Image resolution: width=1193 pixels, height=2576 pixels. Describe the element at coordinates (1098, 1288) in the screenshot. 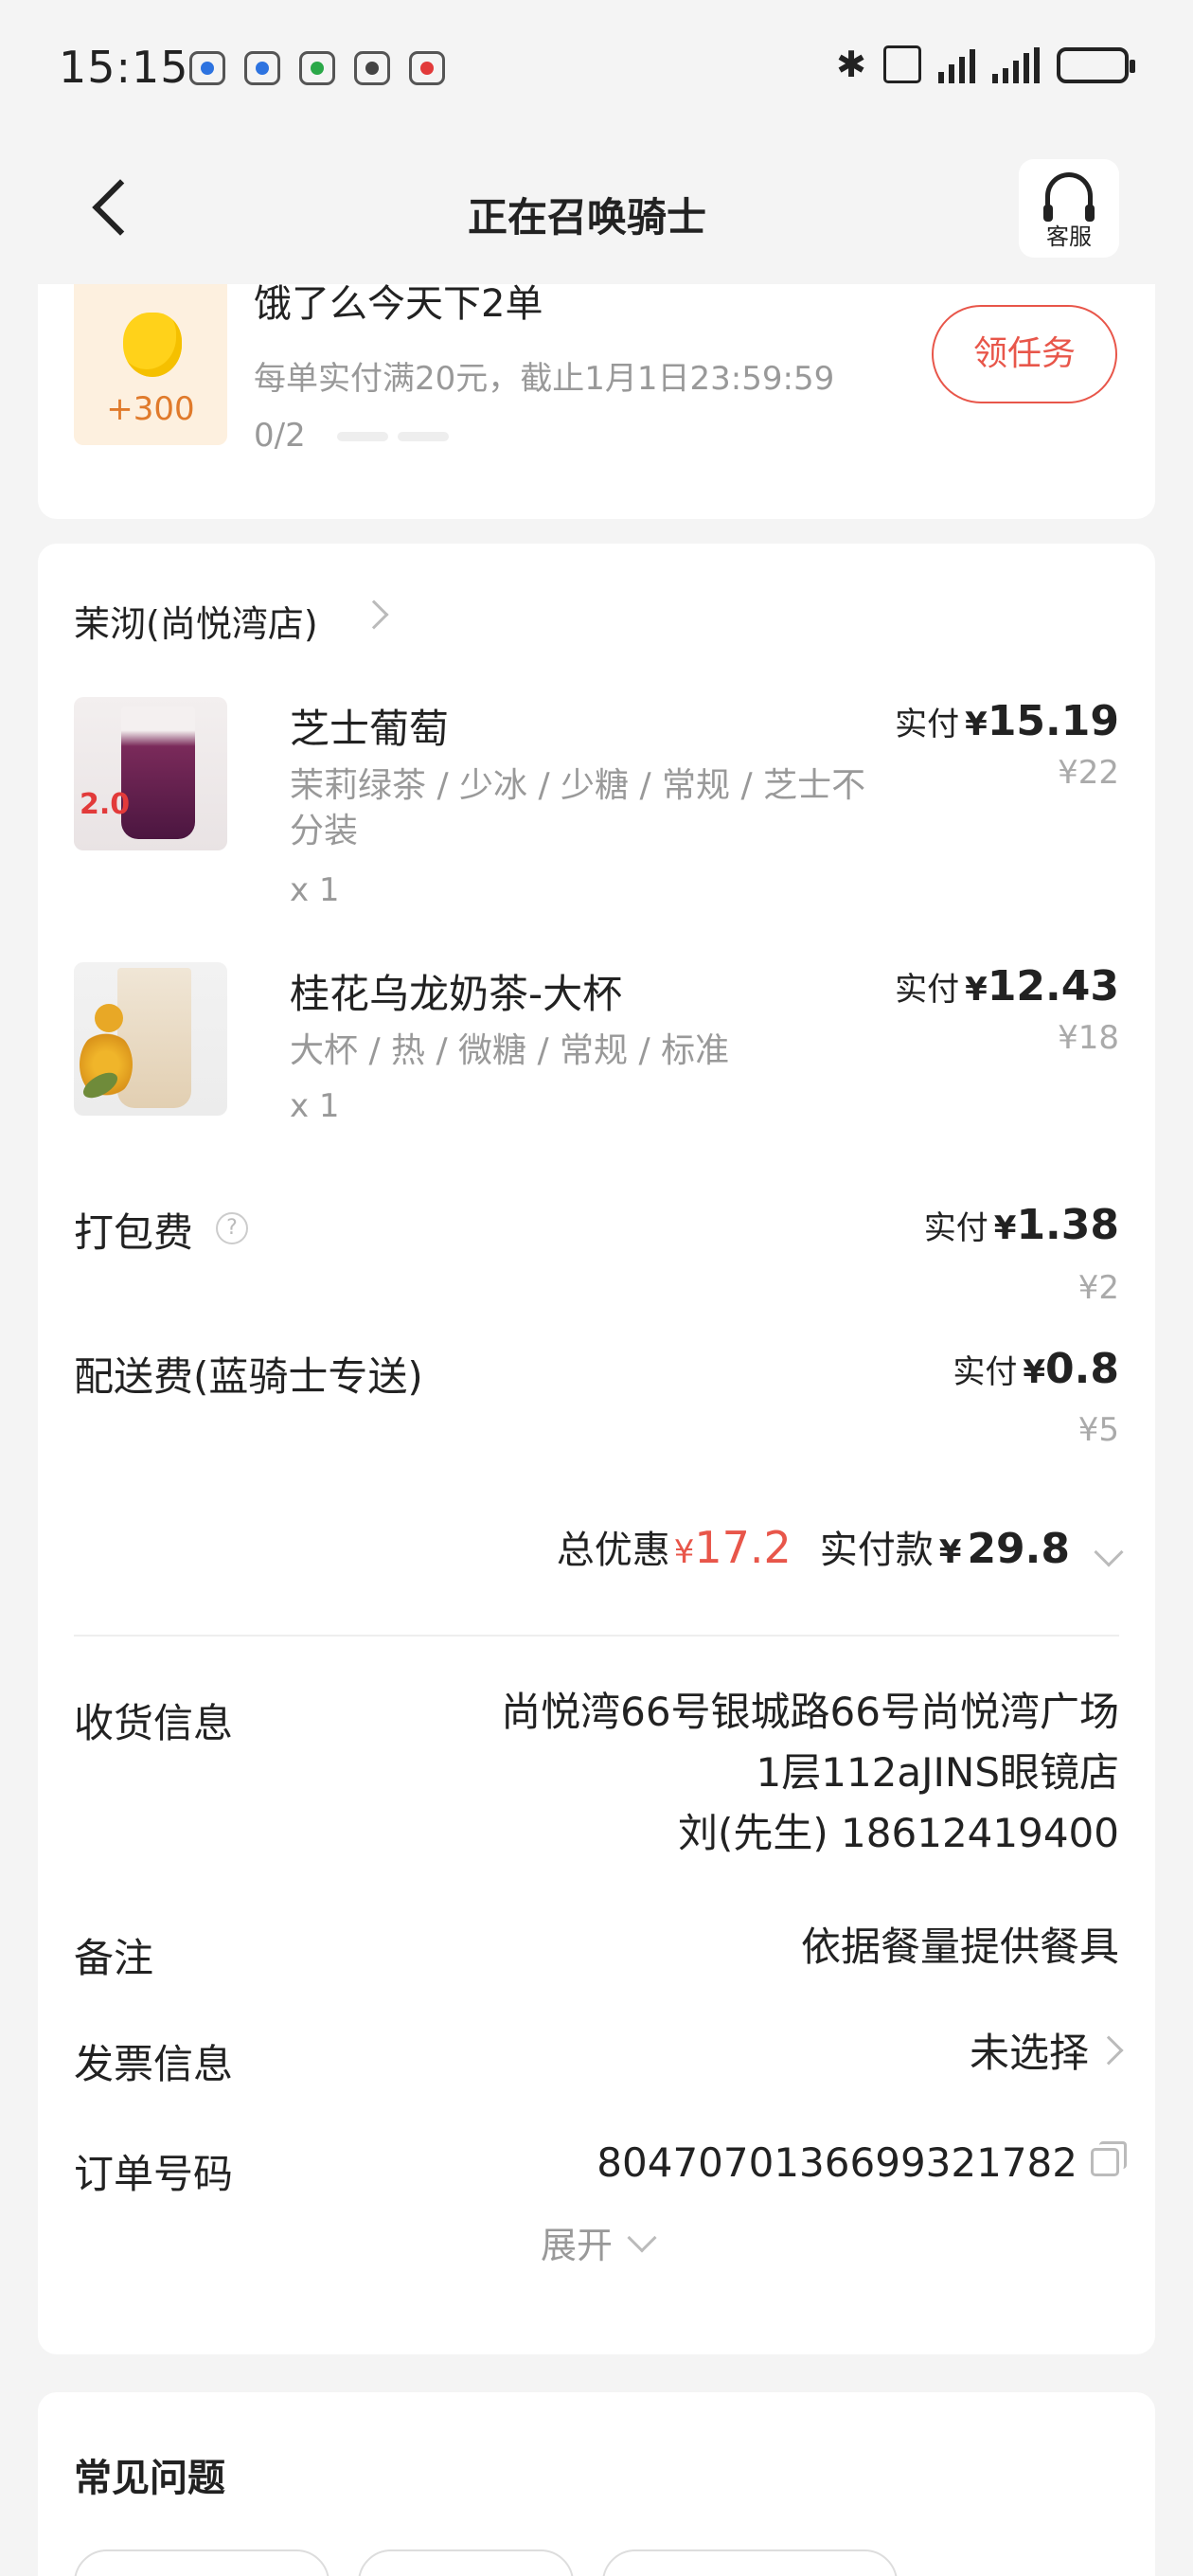

I see `original-price: ¥2` at that location.